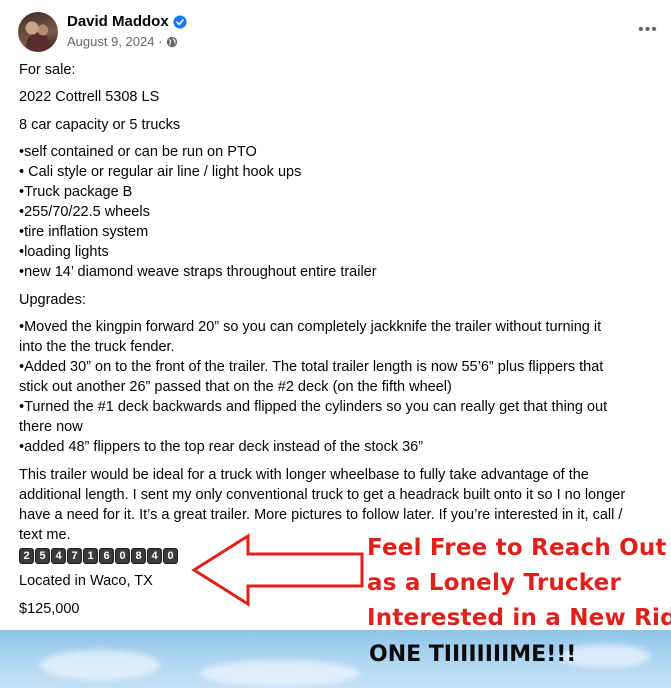 Image resolution: width=671 pixels, height=688 pixels. Describe the element at coordinates (648, 30) in the screenshot. I see `more-options-button: •••` at that location.